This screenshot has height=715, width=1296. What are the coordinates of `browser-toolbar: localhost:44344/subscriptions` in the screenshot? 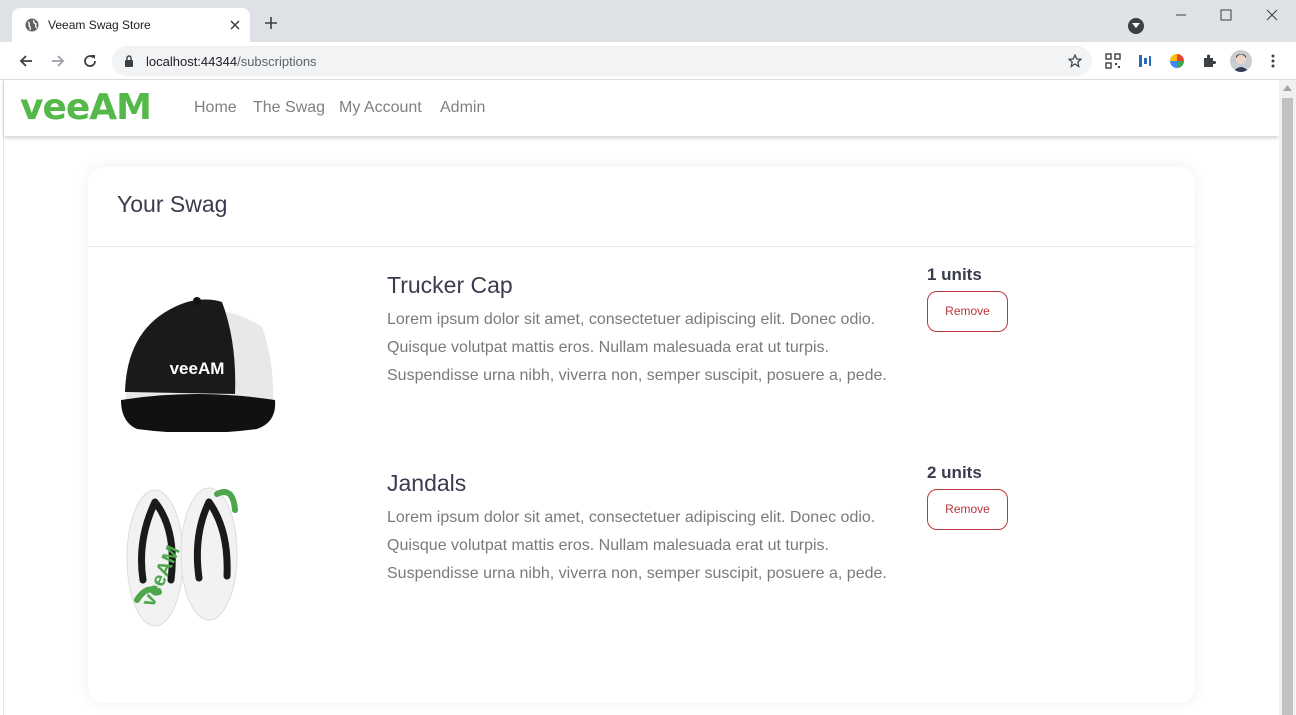 It's located at (648, 61).